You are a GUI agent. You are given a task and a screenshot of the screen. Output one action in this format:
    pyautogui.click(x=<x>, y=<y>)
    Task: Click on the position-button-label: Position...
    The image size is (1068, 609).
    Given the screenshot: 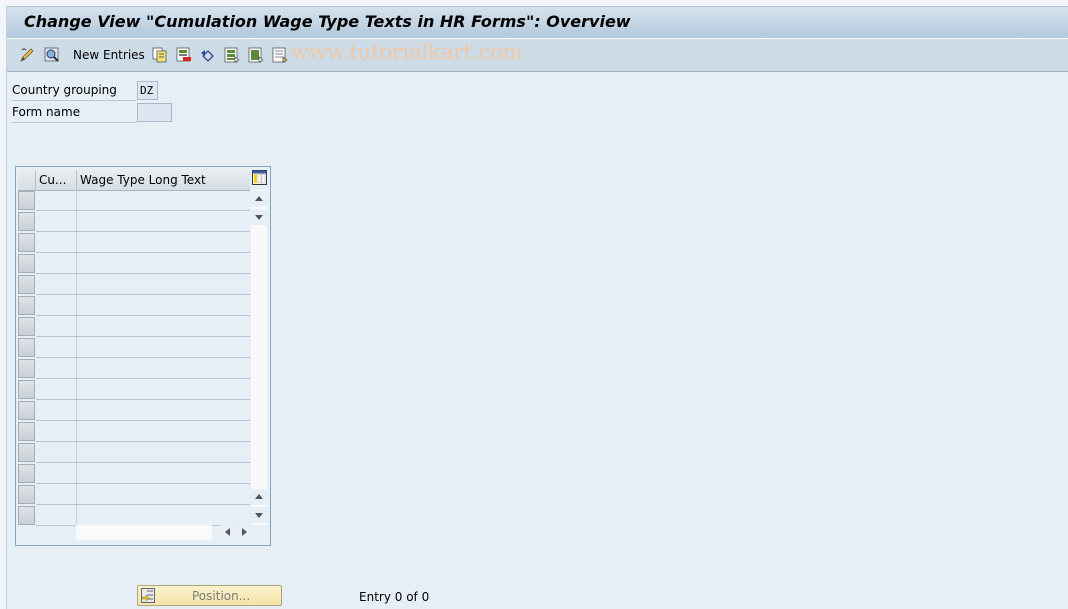 What is the action you would take?
    pyautogui.click(x=221, y=596)
    